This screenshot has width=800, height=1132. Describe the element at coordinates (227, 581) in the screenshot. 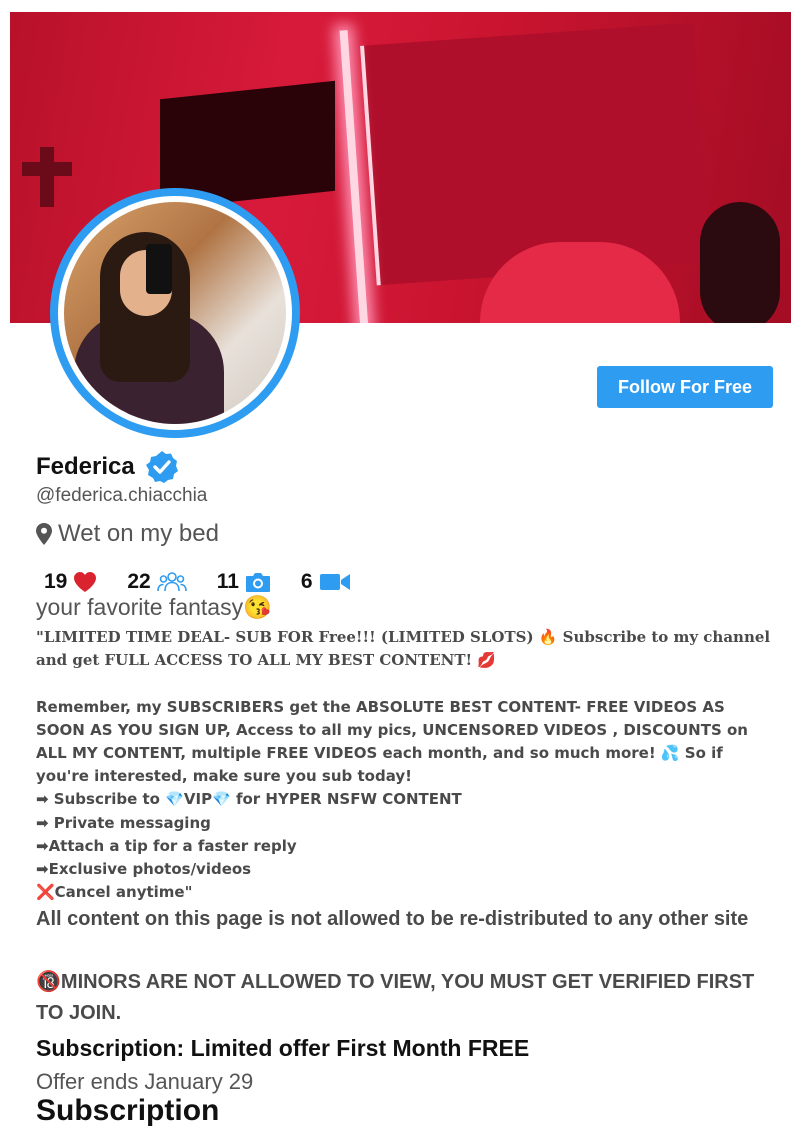

I see `stat-photos-value: 11` at that location.